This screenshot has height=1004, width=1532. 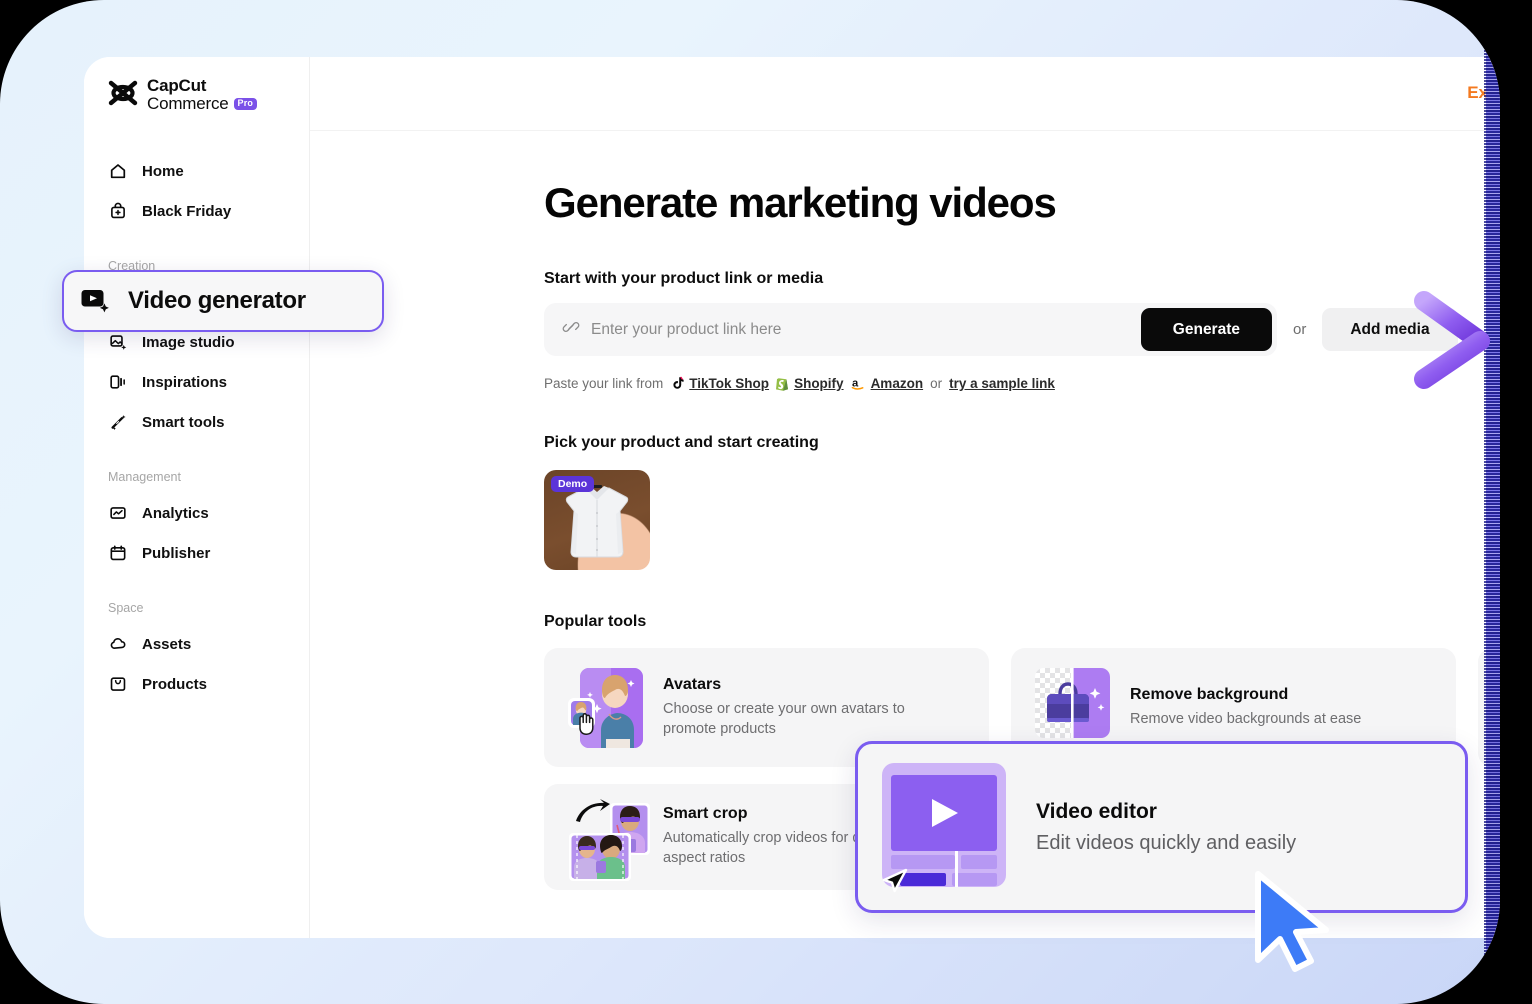 I want to click on source-label: Amazon, so click(x=897, y=383).